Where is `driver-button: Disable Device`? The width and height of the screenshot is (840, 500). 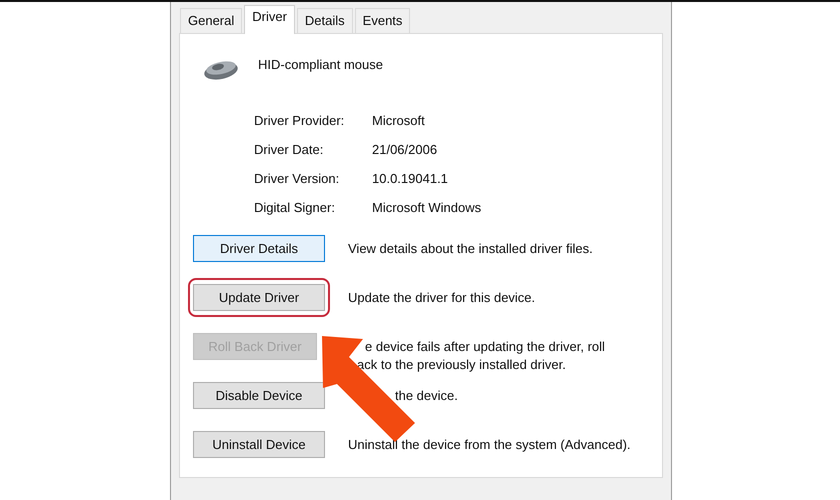 driver-button: Disable Device is located at coordinates (259, 395).